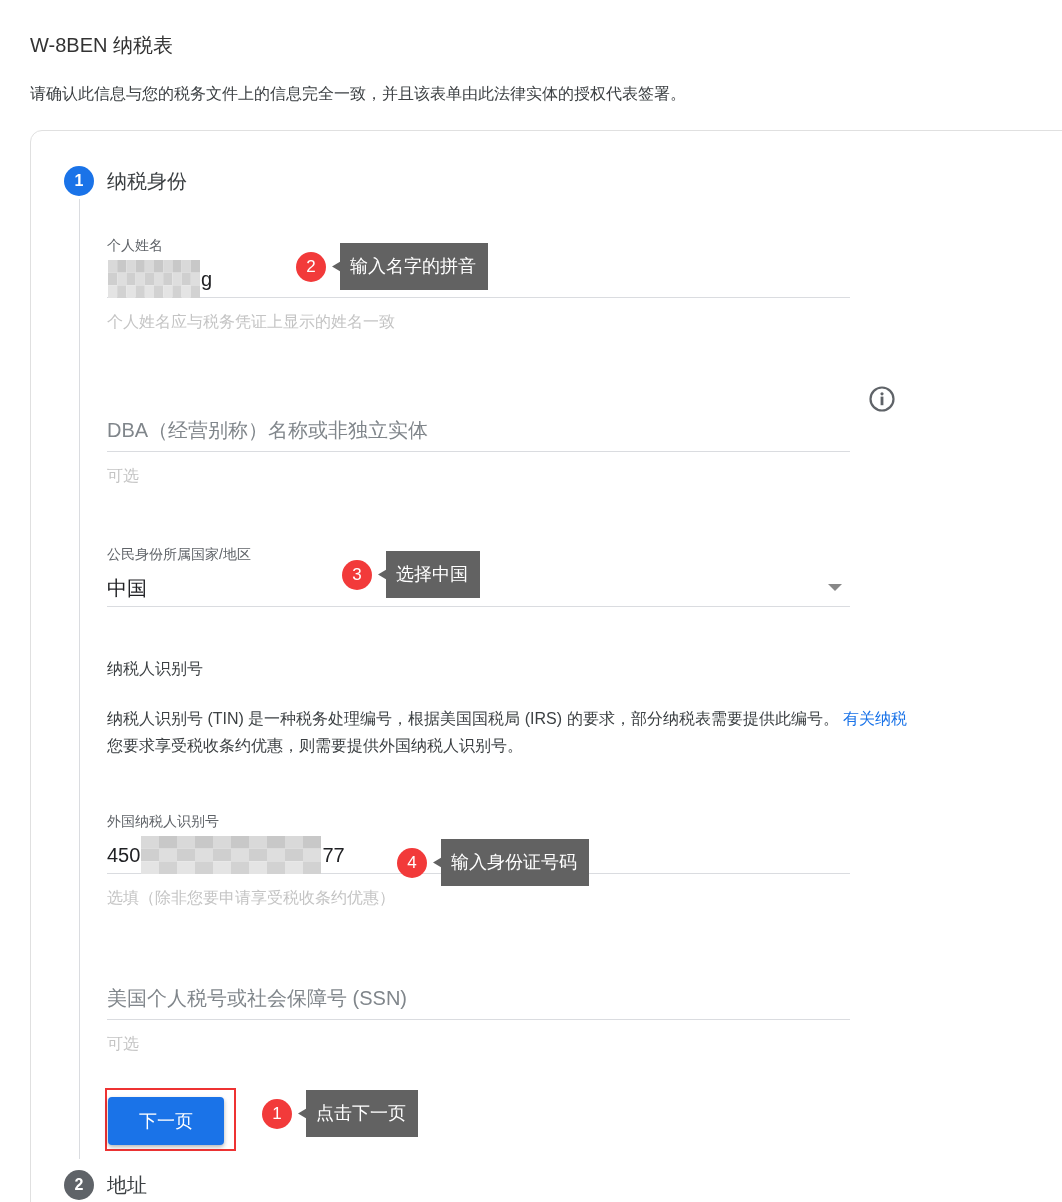  Describe the element at coordinates (429, 574) in the screenshot. I see `callout: 选择中国` at that location.